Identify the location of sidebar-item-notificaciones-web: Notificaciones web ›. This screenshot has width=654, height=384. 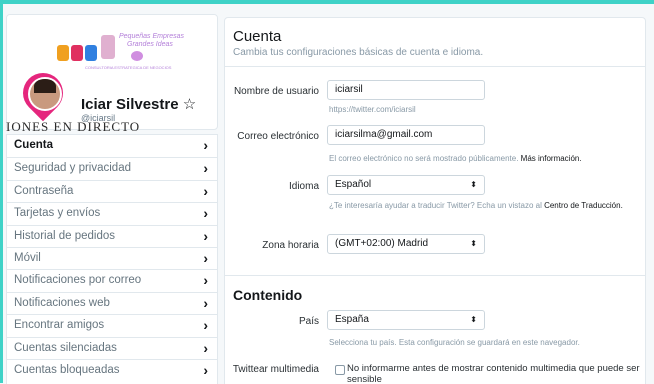
(112, 302).